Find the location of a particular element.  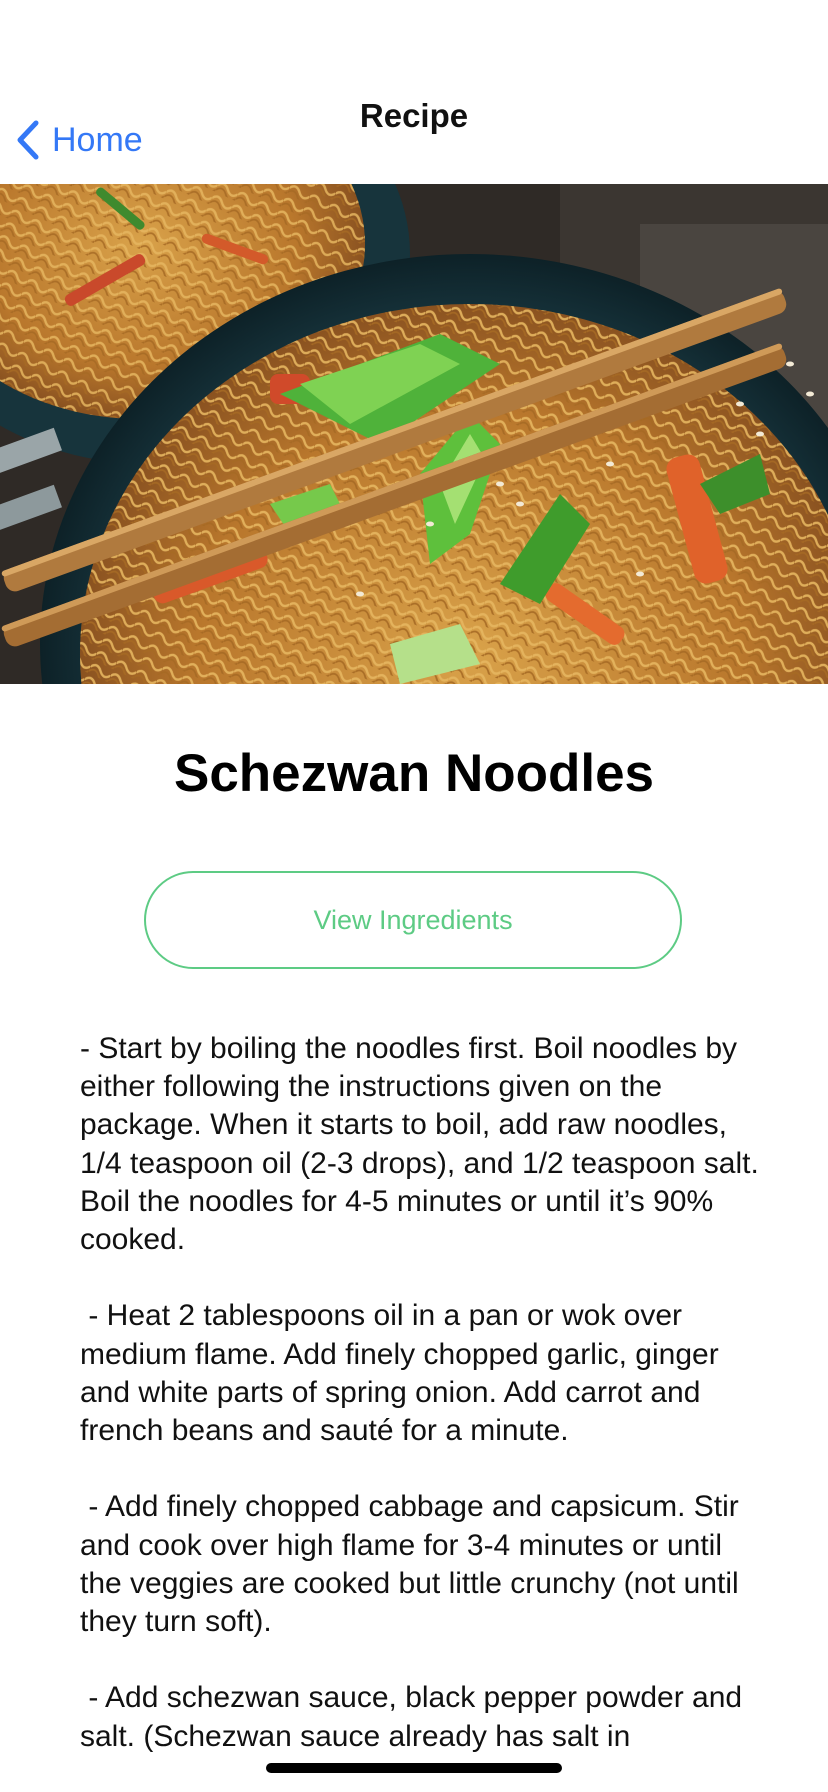

home-indicator is located at coordinates (414, 1768).